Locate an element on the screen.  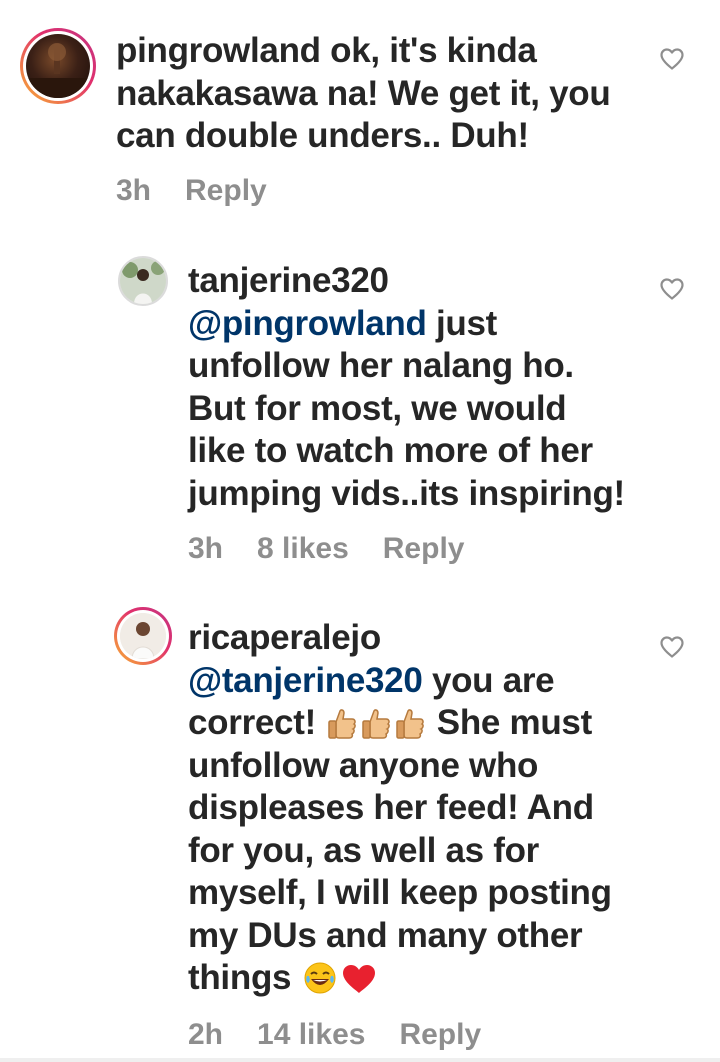
comment-meta: 3h 8 likes Reply is located at coordinates (343, 549).